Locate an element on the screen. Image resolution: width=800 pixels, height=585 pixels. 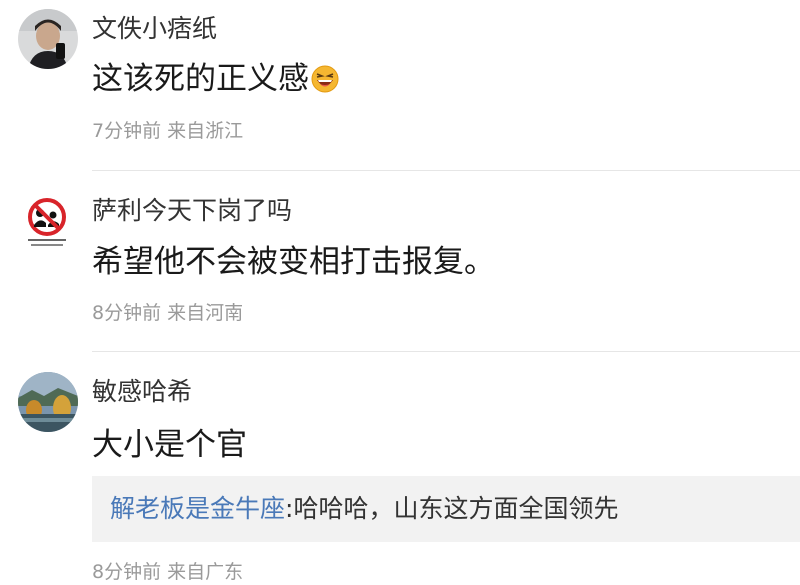
comment-meta: 8分钟前 来自河南 is located at coordinates (167, 313).